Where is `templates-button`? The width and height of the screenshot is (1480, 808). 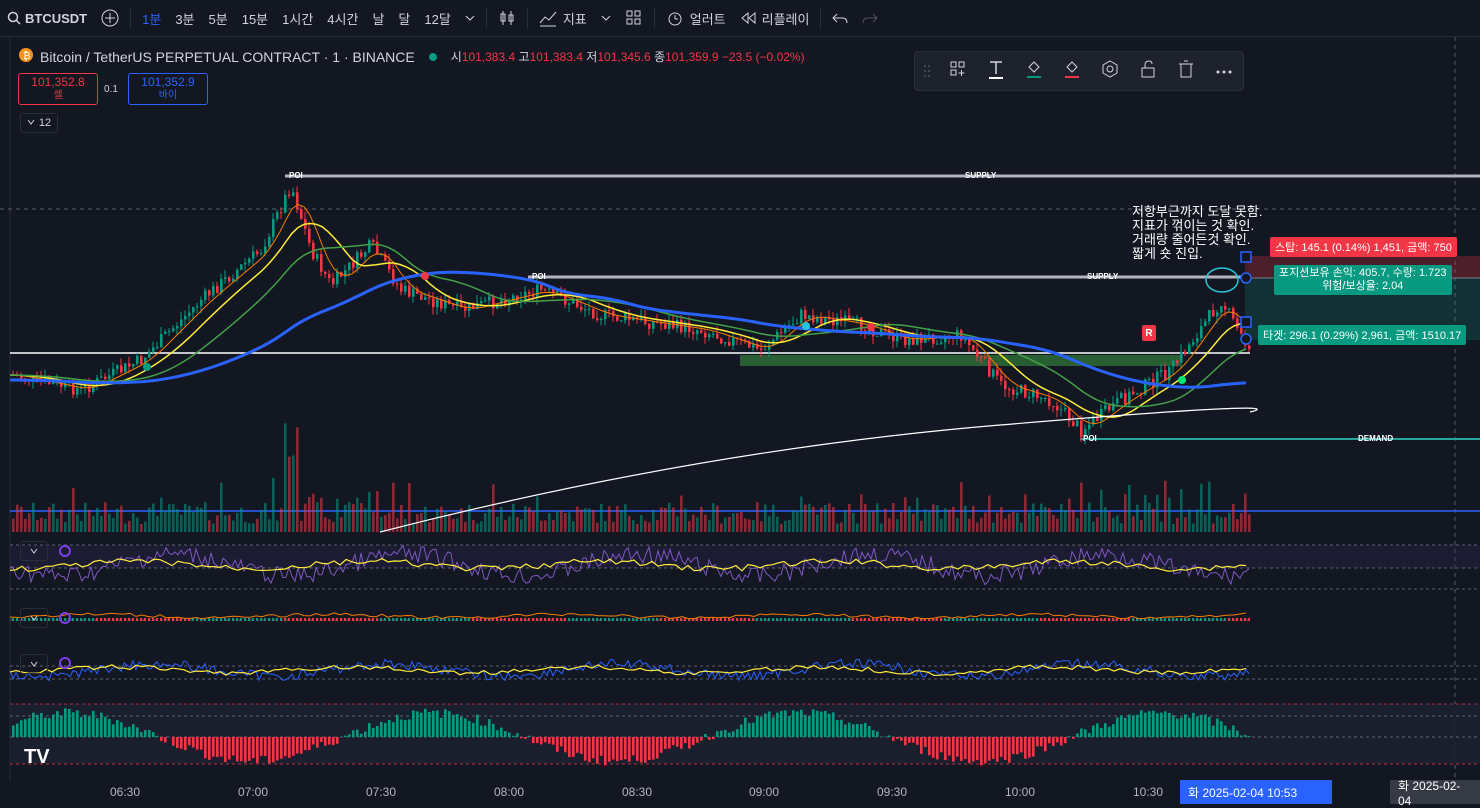 templates-button is located at coordinates (958, 71).